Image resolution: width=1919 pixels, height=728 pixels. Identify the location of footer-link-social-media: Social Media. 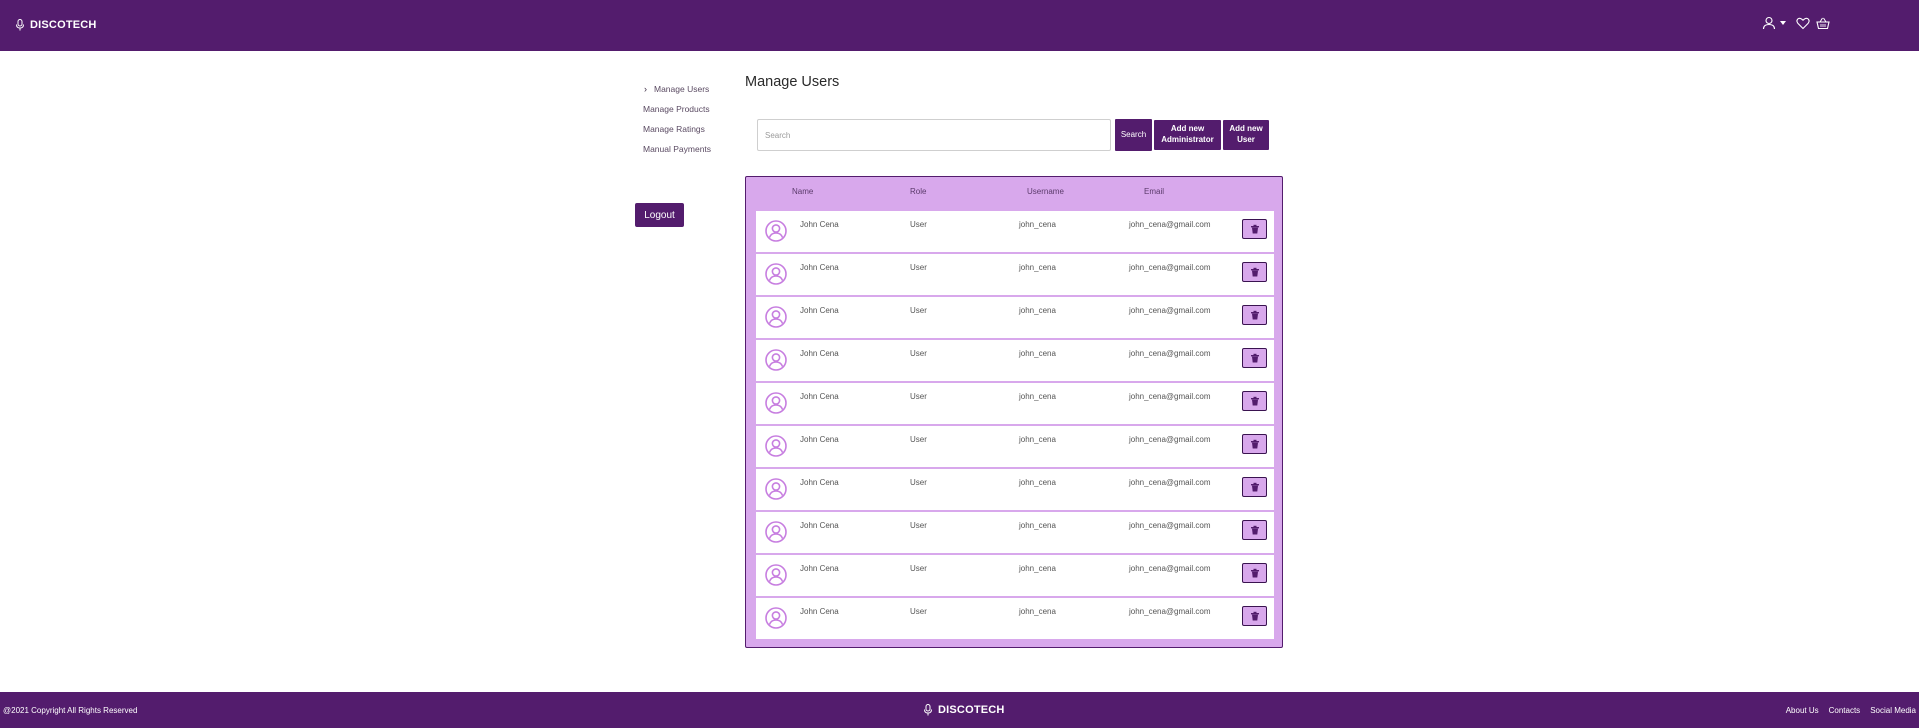
(1893, 710).